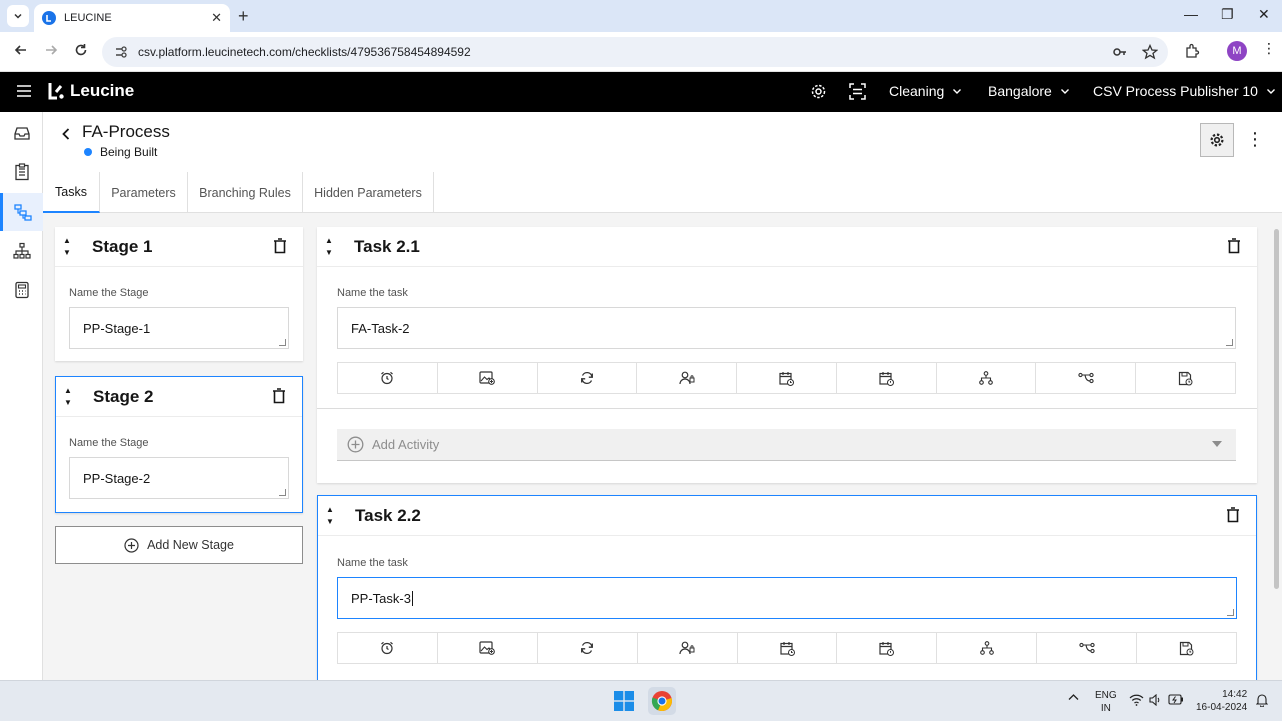  What do you see at coordinates (21, 212) in the screenshot?
I see `nav-process-flow` at bounding box center [21, 212].